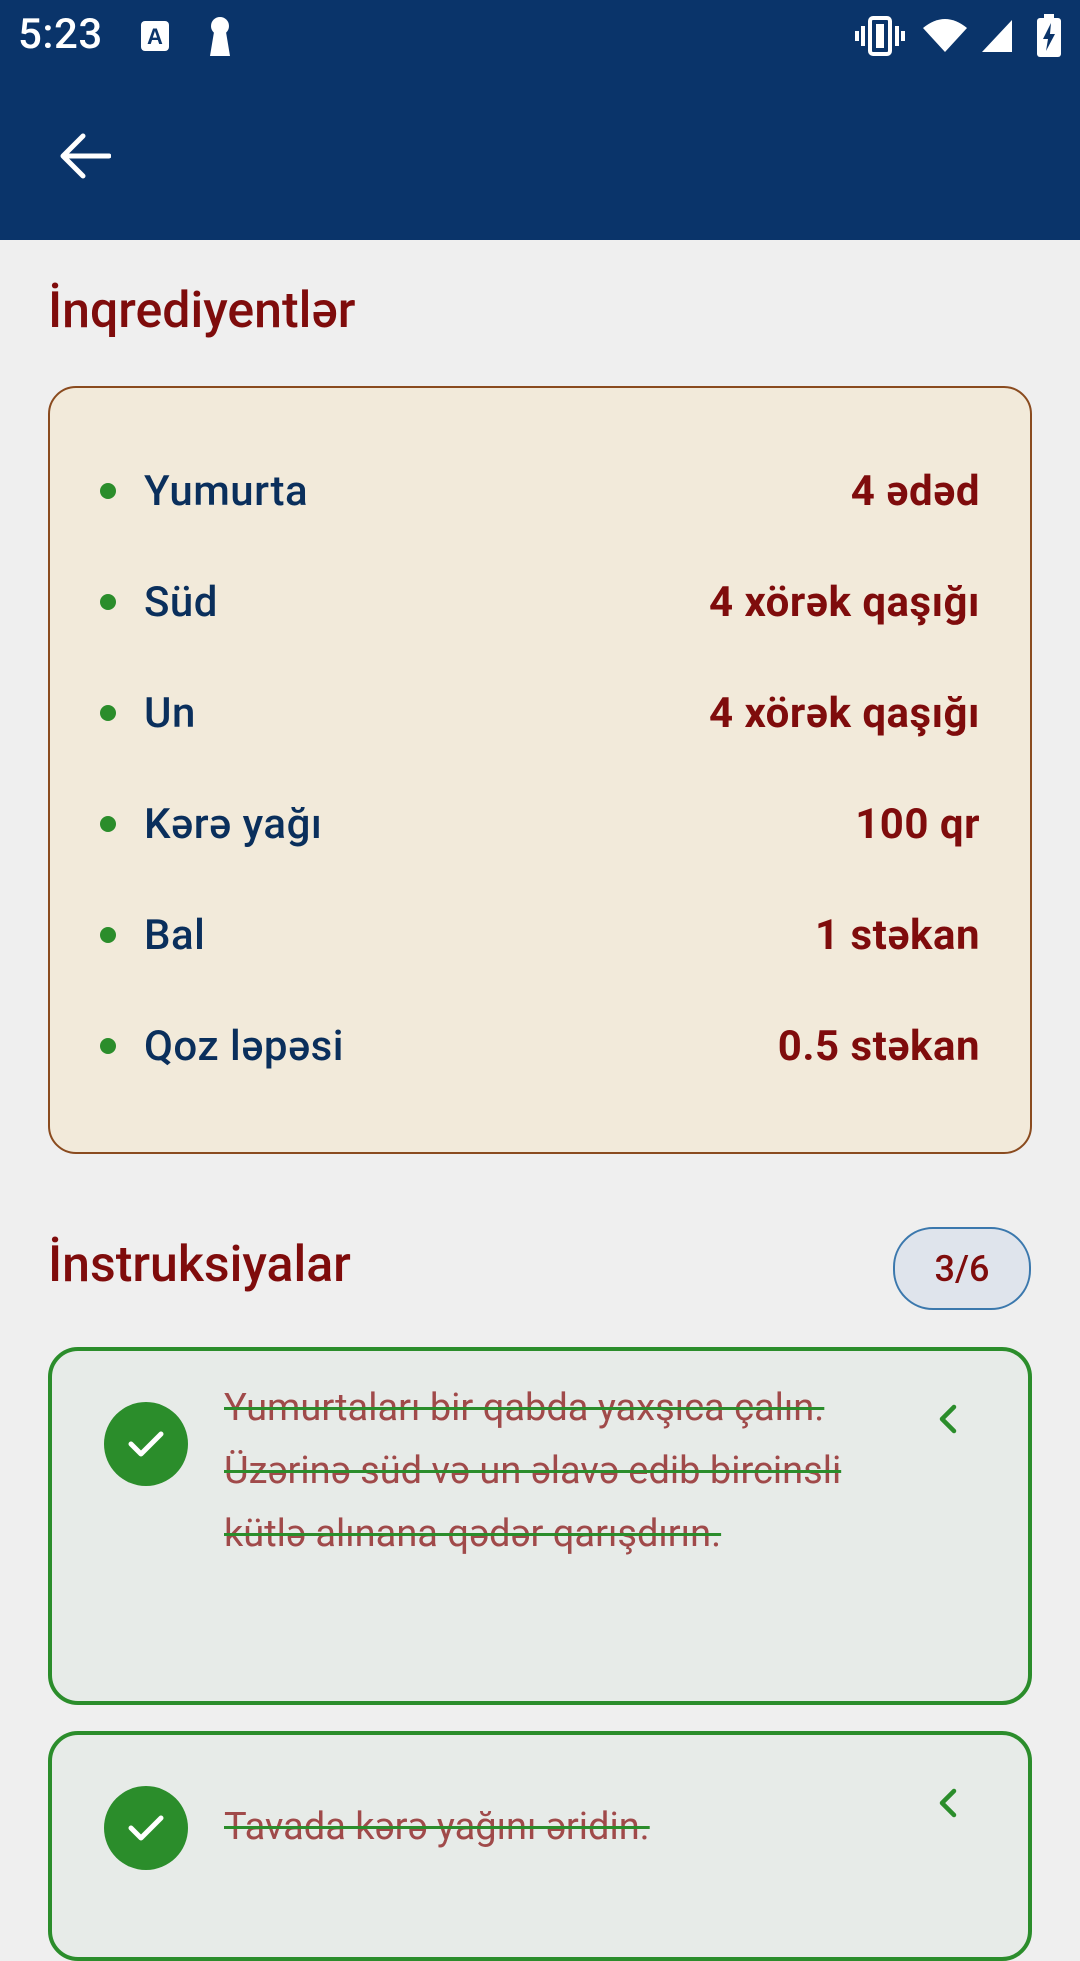 The width and height of the screenshot is (1080, 1961). I want to click on ingredient-name: Yumurta, so click(226, 491).